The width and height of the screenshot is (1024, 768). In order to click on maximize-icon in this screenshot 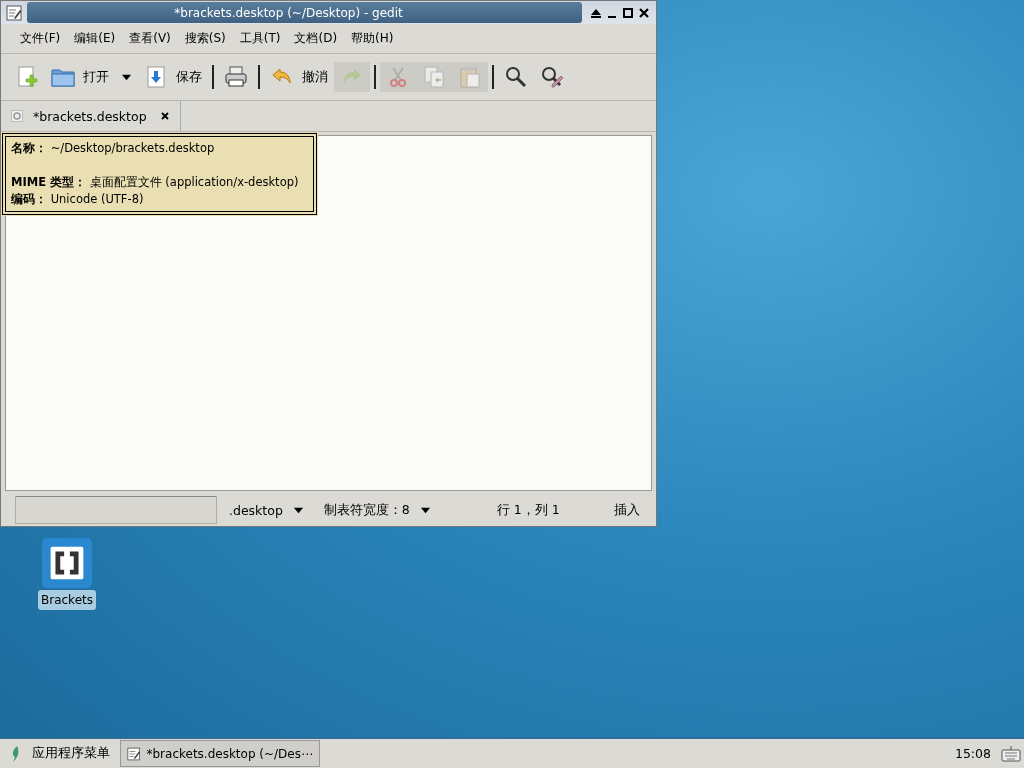, I will do `click(628, 12)`.